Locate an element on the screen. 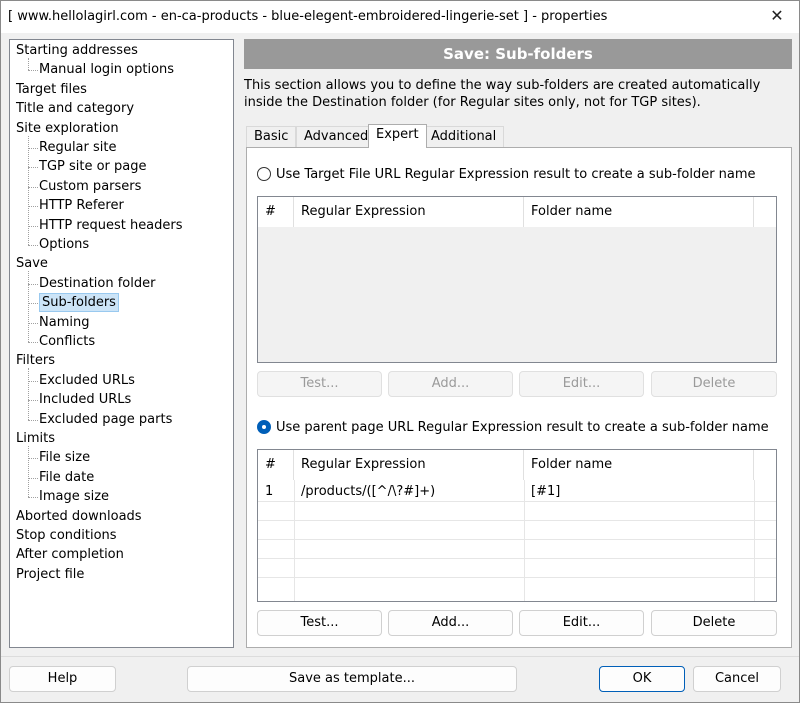  table-row: 1 /products/([^/\?#]+) [#1] is located at coordinates (517, 492).